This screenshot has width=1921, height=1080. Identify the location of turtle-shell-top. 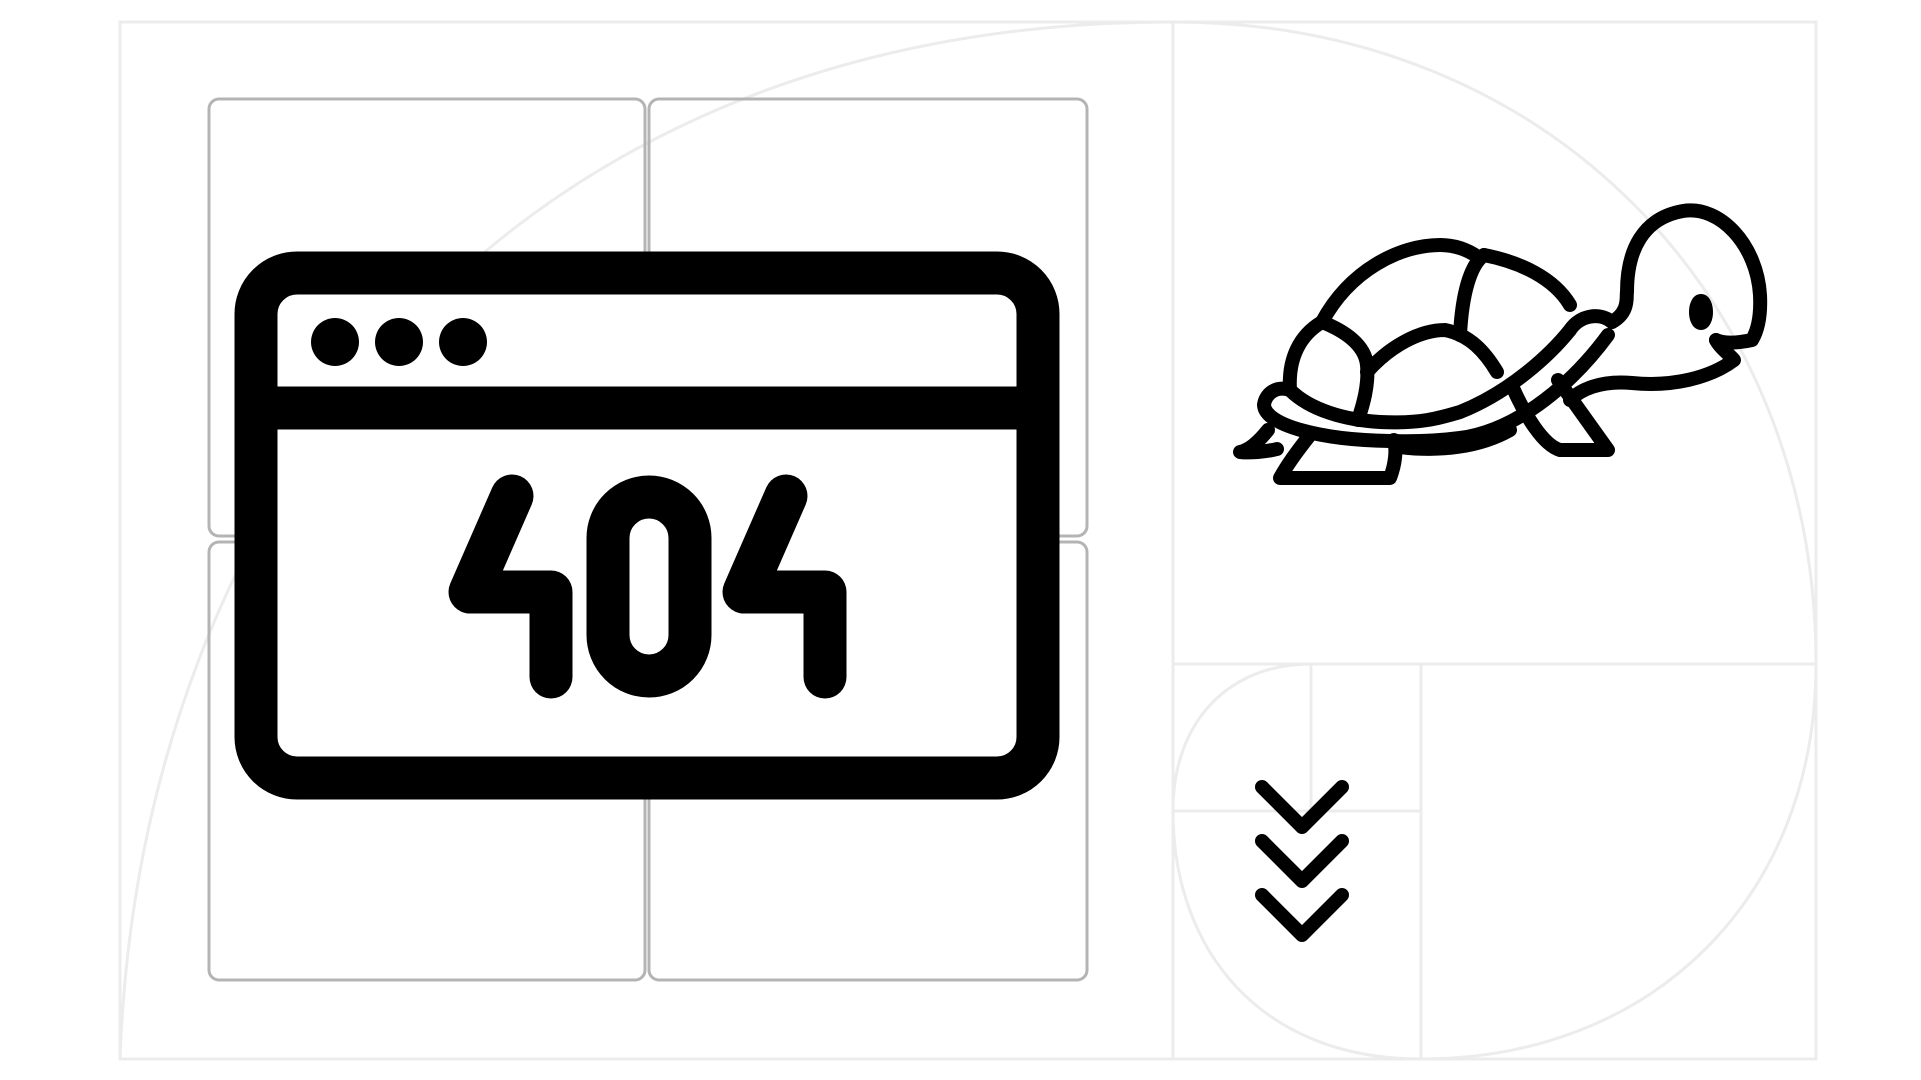
(1400, 283).